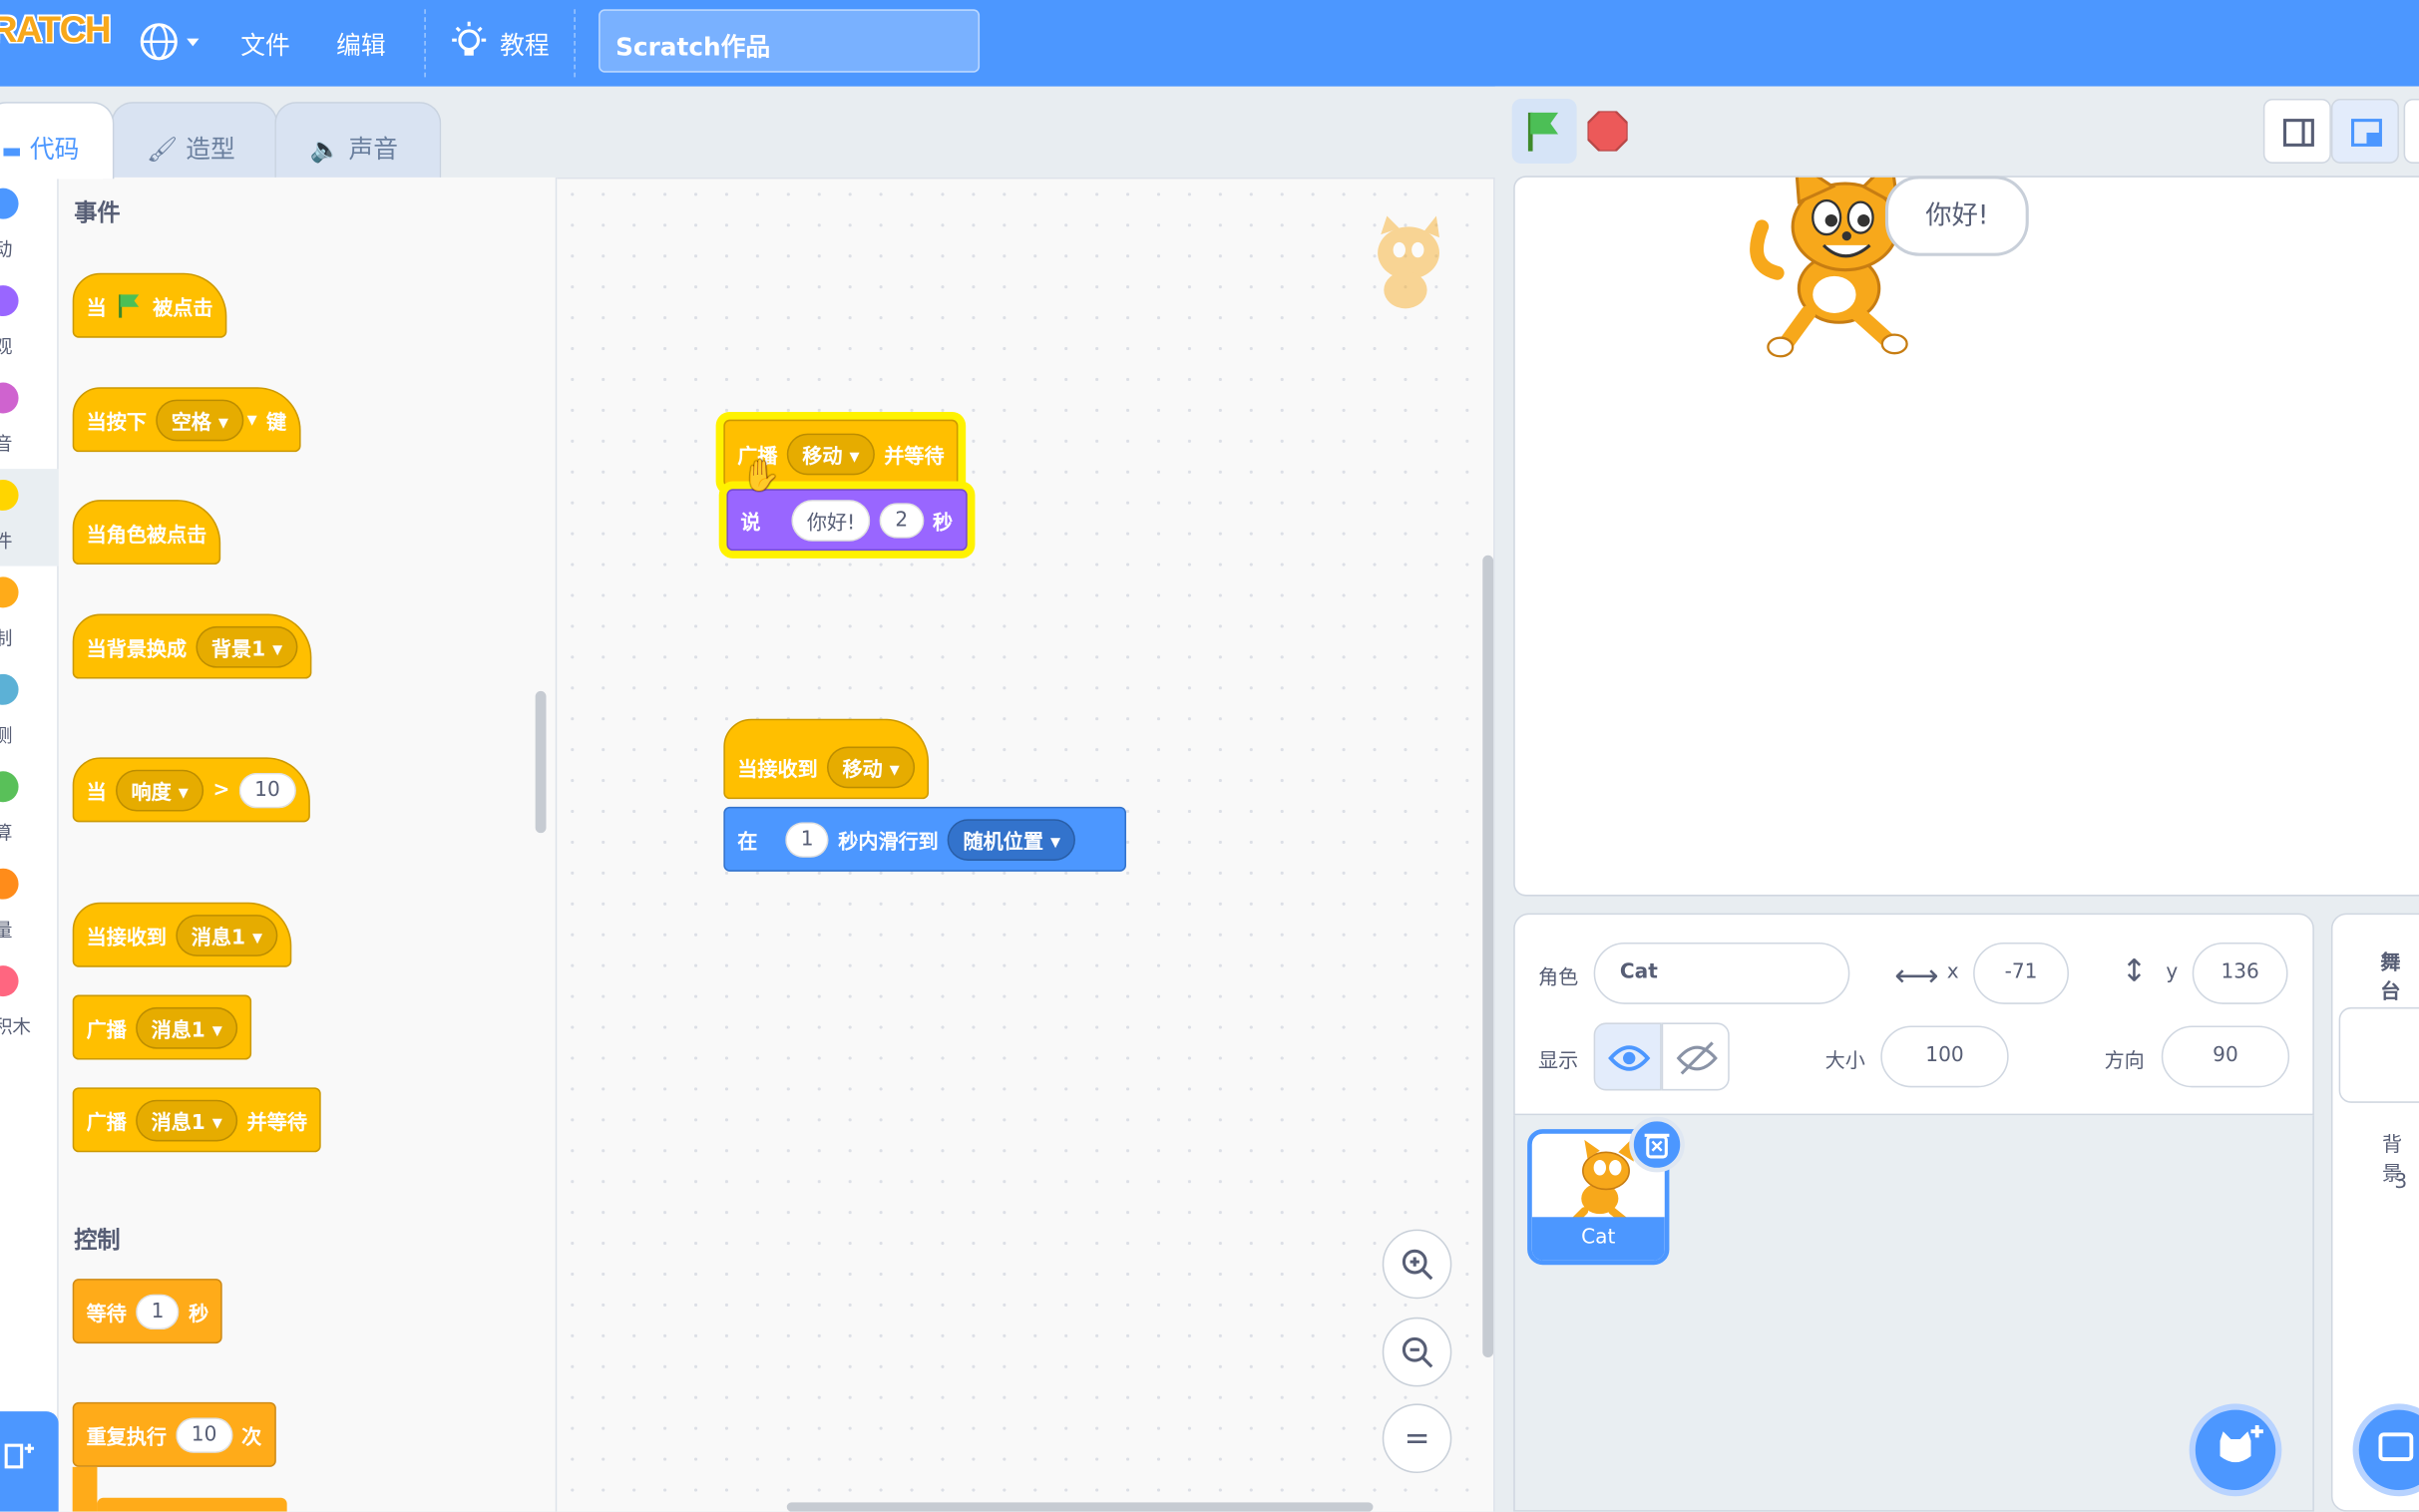 This screenshot has width=2419, height=1512. Describe the element at coordinates (827, 759) in the screenshot. I see `block-when-i-receive: 当接收到 移动 ▾` at that location.